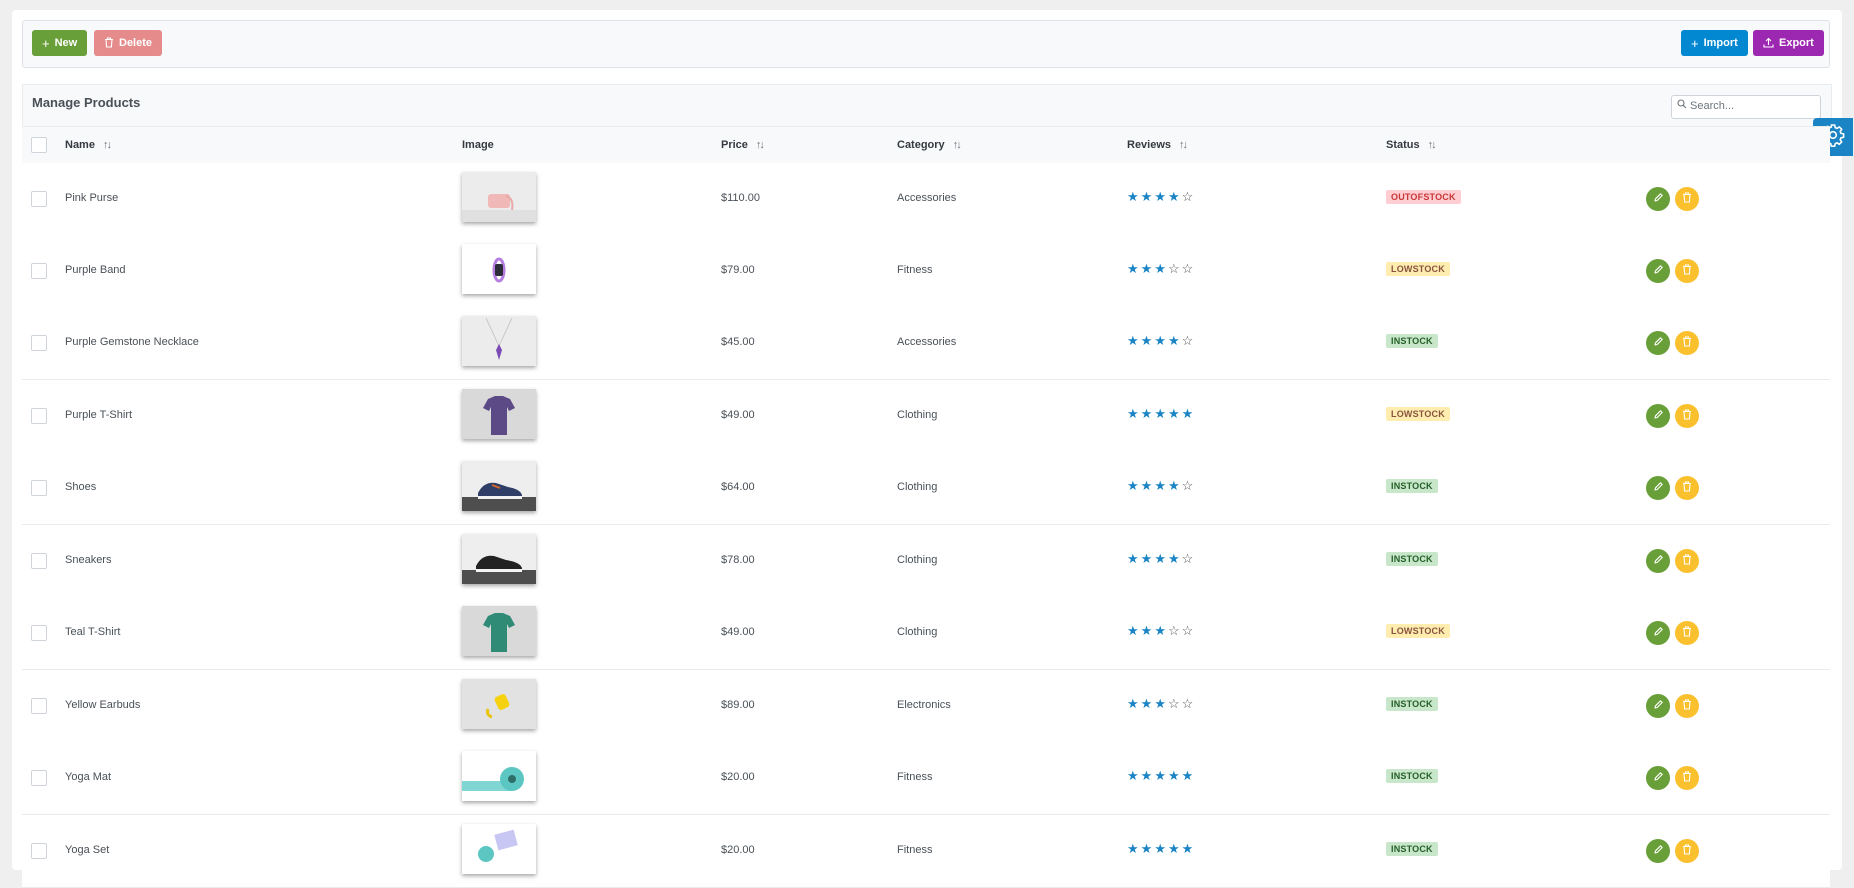 The image size is (1854, 888). Describe the element at coordinates (128, 43) in the screenshot. I see `delete-button: Delete` at that location.